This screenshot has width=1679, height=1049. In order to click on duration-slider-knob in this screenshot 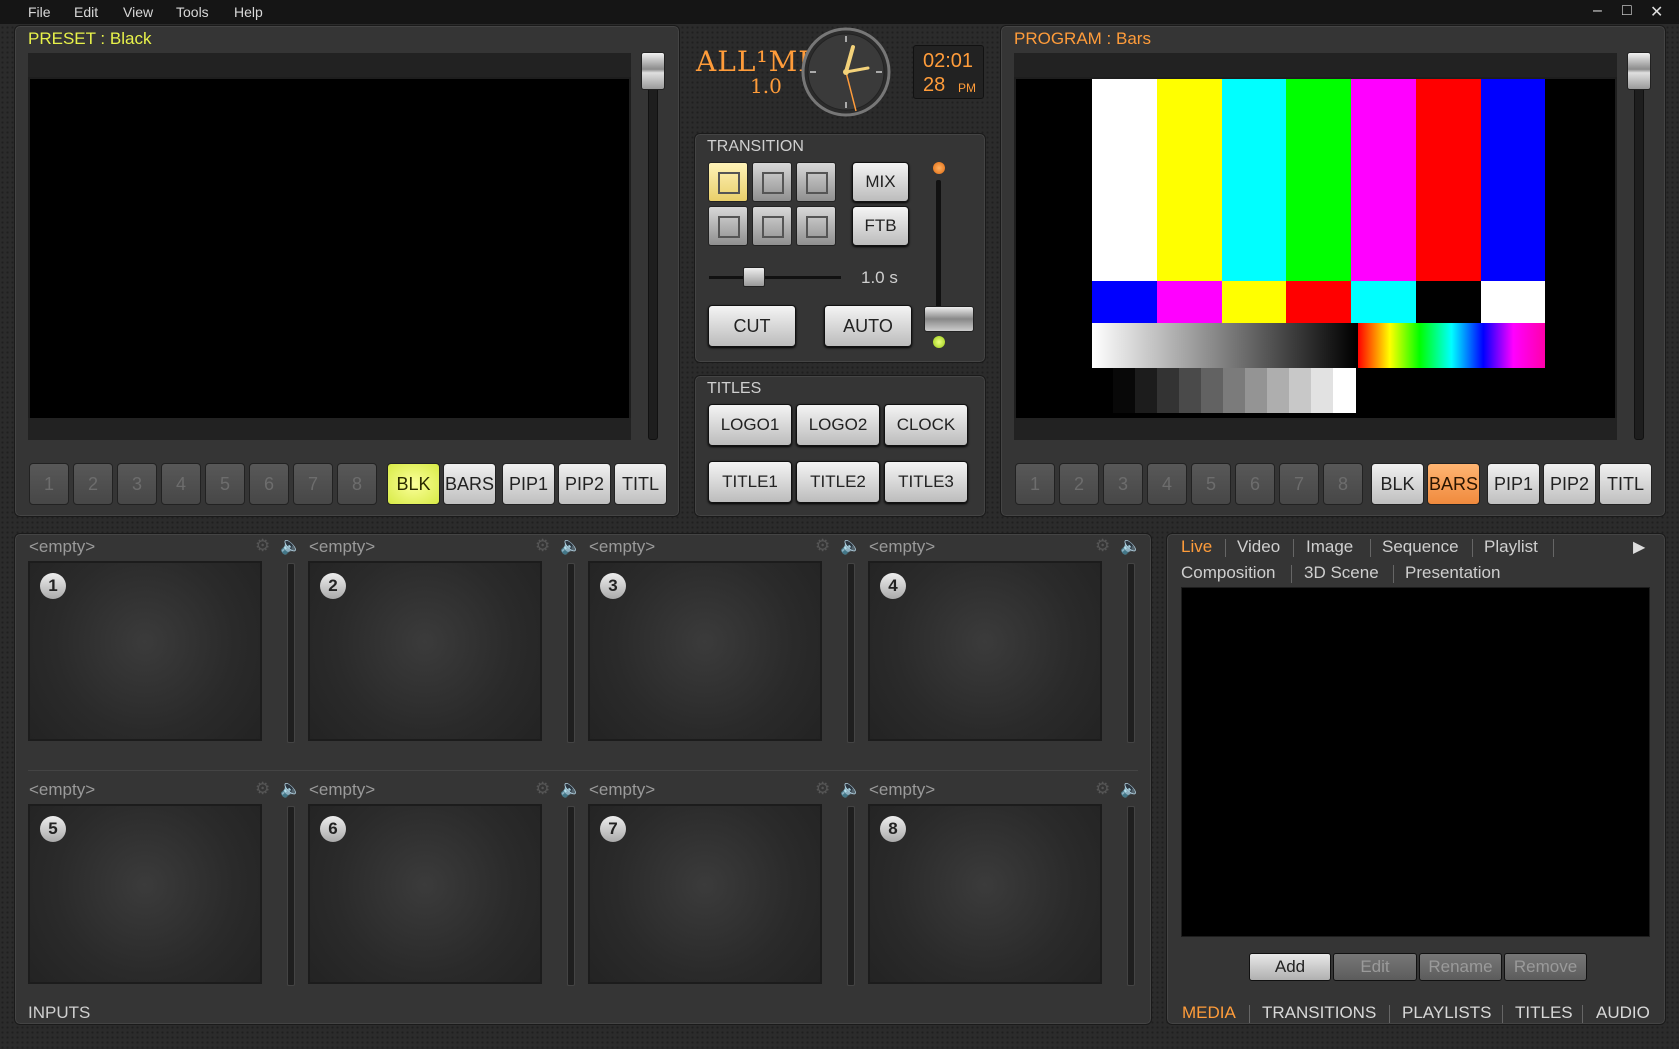, I will do `click(754, 277)`.